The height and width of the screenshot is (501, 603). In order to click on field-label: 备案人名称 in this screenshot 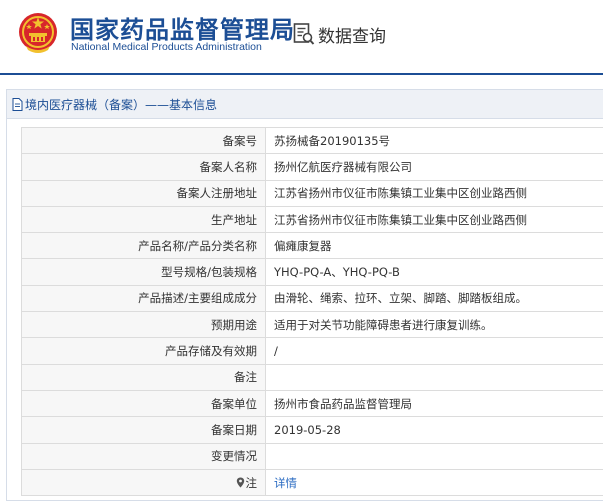, I will do `click(143, 167)`.